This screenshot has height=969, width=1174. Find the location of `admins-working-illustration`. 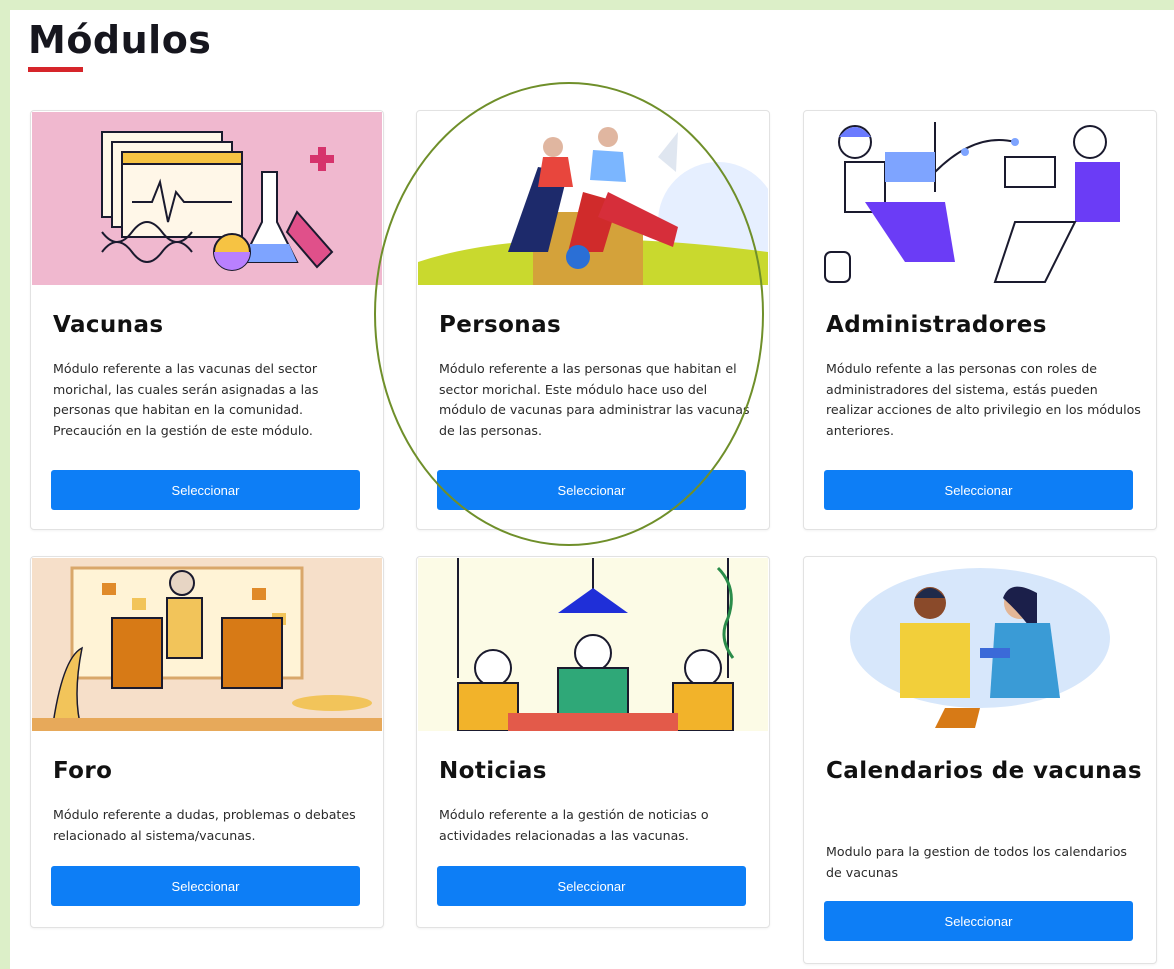

admins-working-illustration is located at coordinates (980, 198).